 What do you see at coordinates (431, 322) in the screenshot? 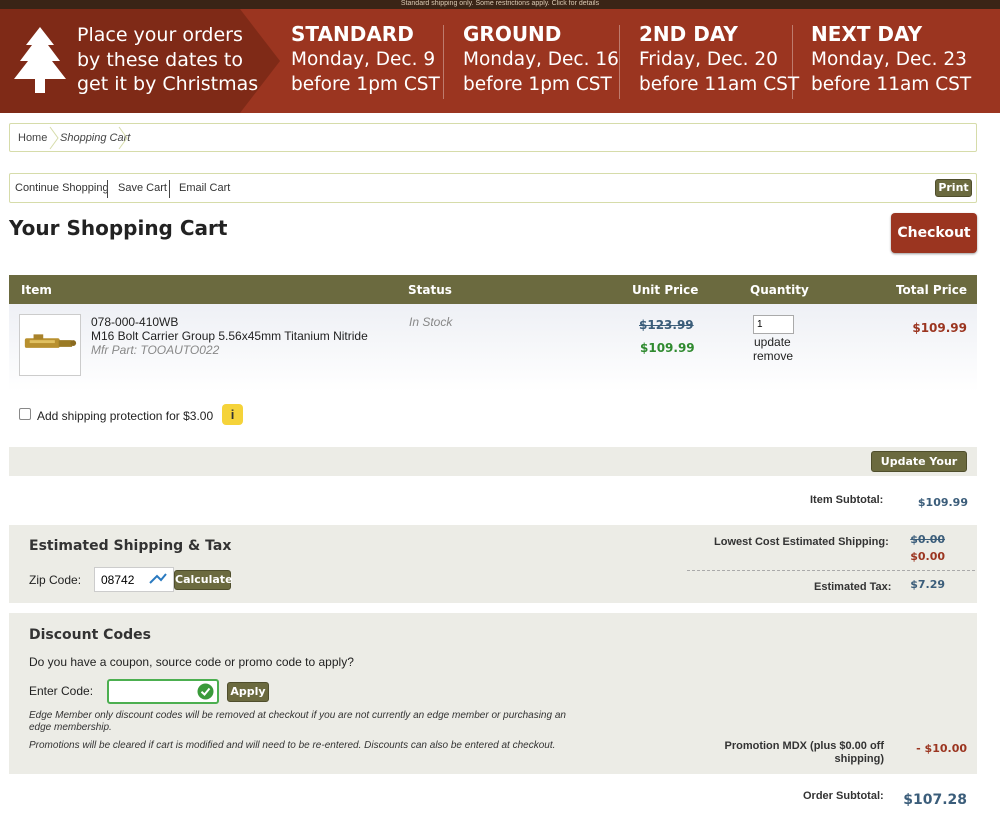
I see `item-status: In Stock` at bounding box center [431, 322].